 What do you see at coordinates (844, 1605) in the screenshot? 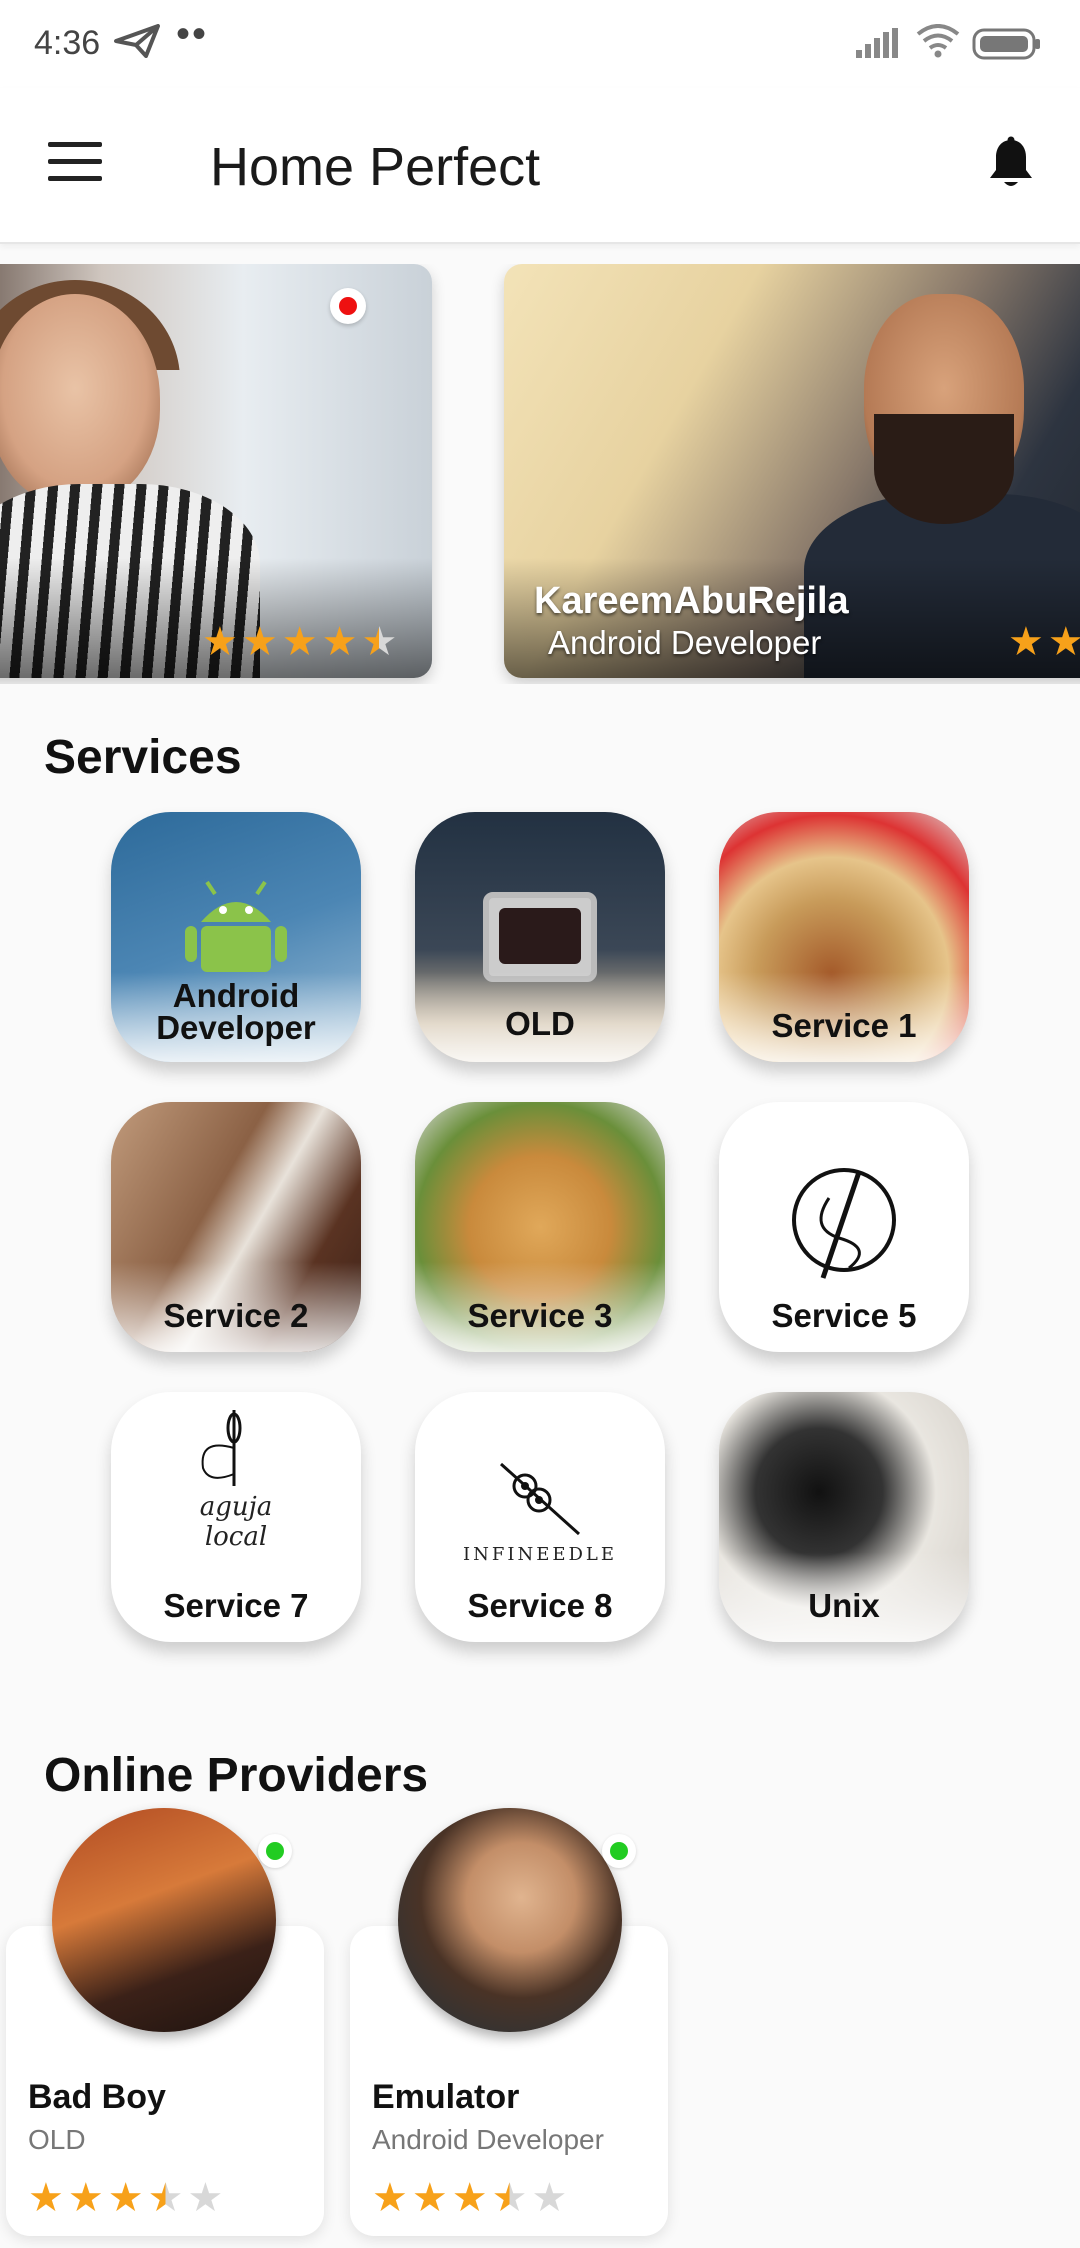
I see `service-label: Unix` at bounding box center [844, 1605].